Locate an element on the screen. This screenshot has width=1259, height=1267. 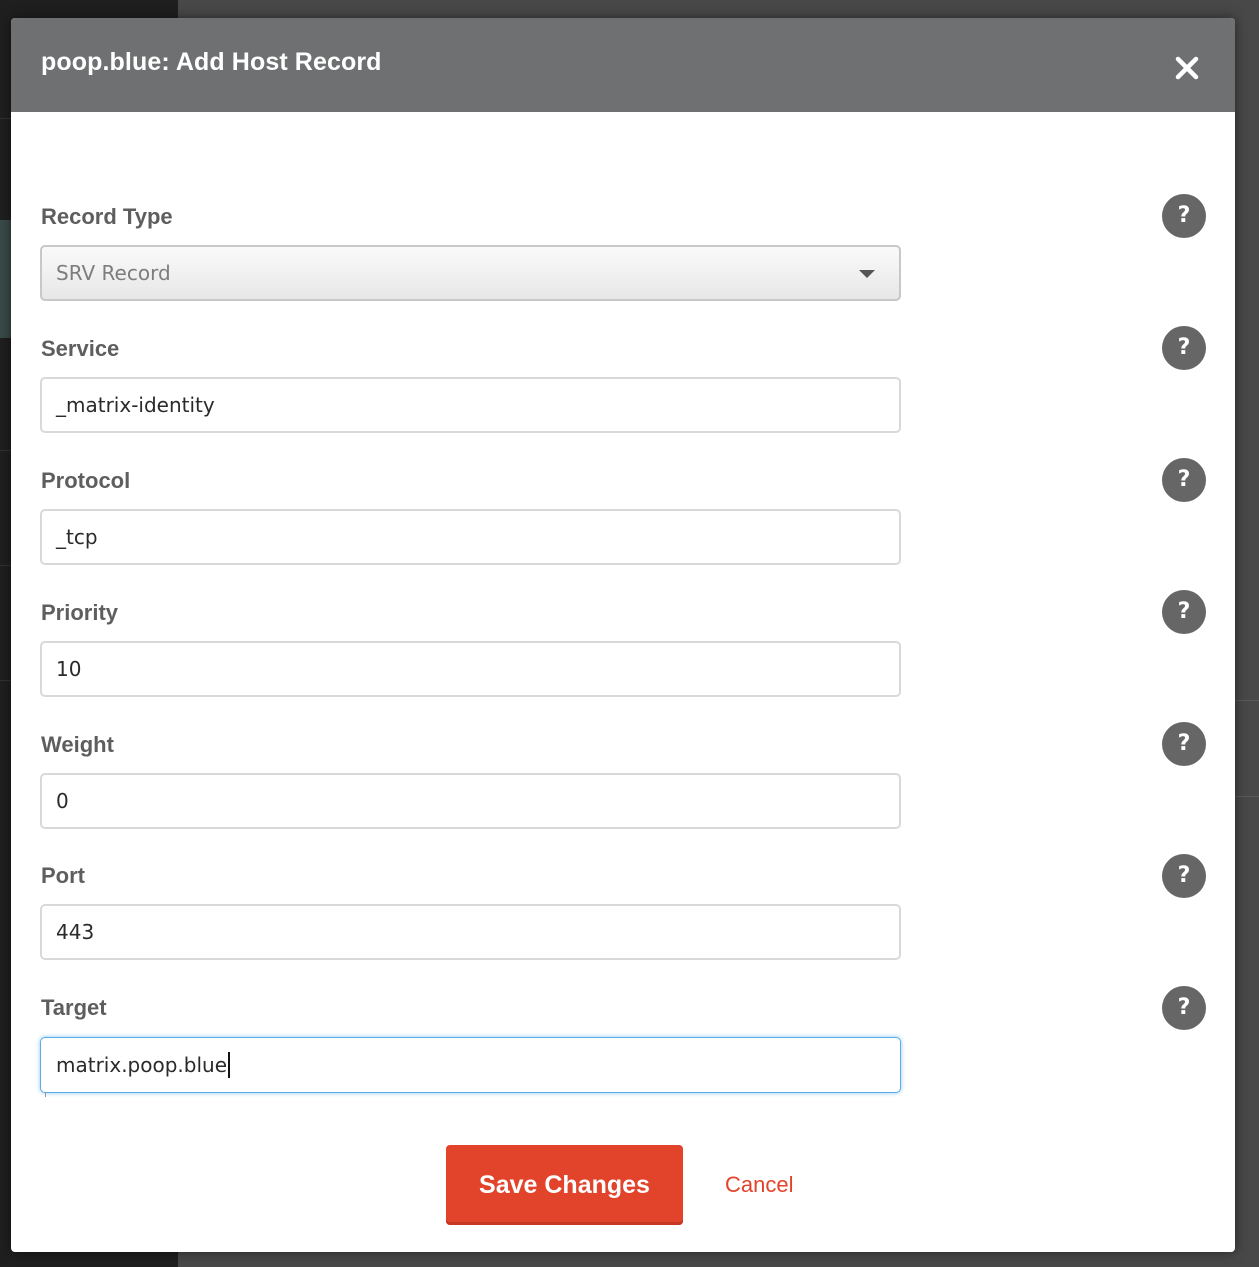
protocol-help-icon: ? is located at coordinates (1184, 480).